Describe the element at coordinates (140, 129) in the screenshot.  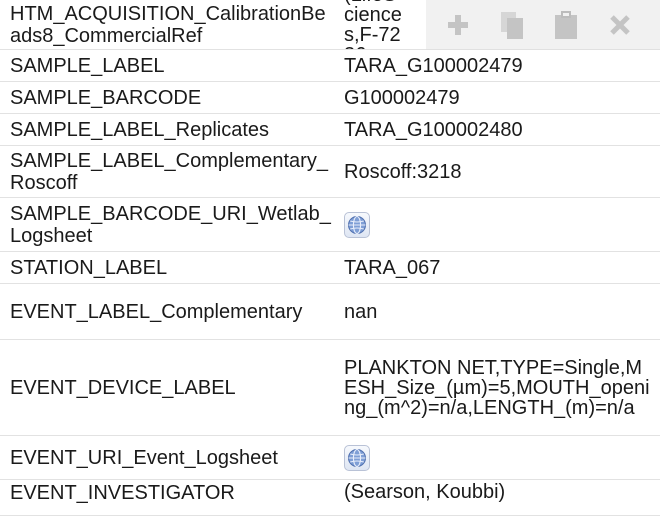
I see `row-key: SAMPLE_LABEL_Replicates` at that location.